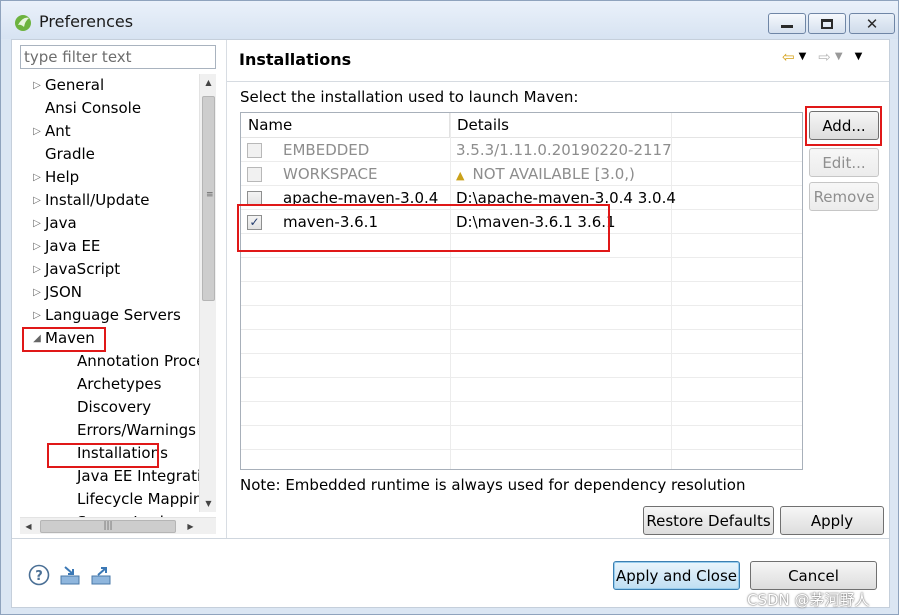  What do you see at coordinates (144, 499) in the screenshot?
I see `tree-item-label: Lifecycle Mapping` at bounding box center [144, 499].